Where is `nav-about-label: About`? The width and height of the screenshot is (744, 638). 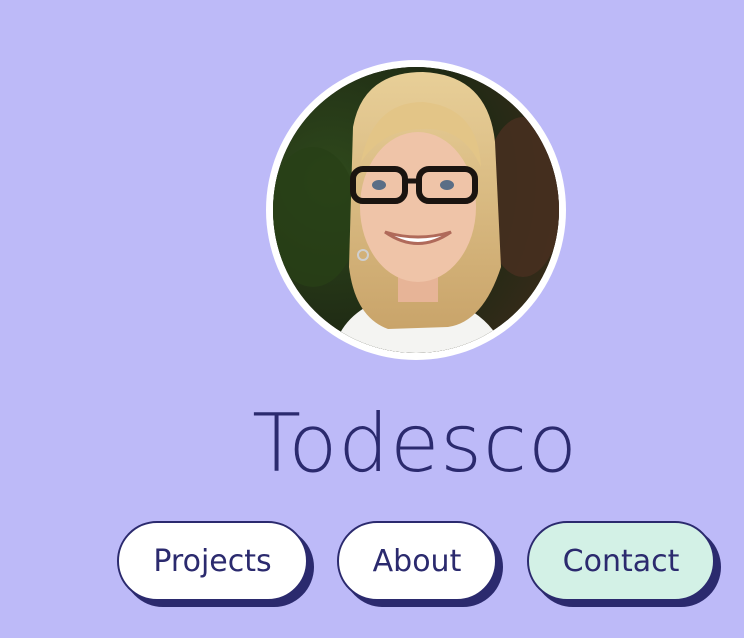 nav-about-label: About is located at coordinates (417, 561).